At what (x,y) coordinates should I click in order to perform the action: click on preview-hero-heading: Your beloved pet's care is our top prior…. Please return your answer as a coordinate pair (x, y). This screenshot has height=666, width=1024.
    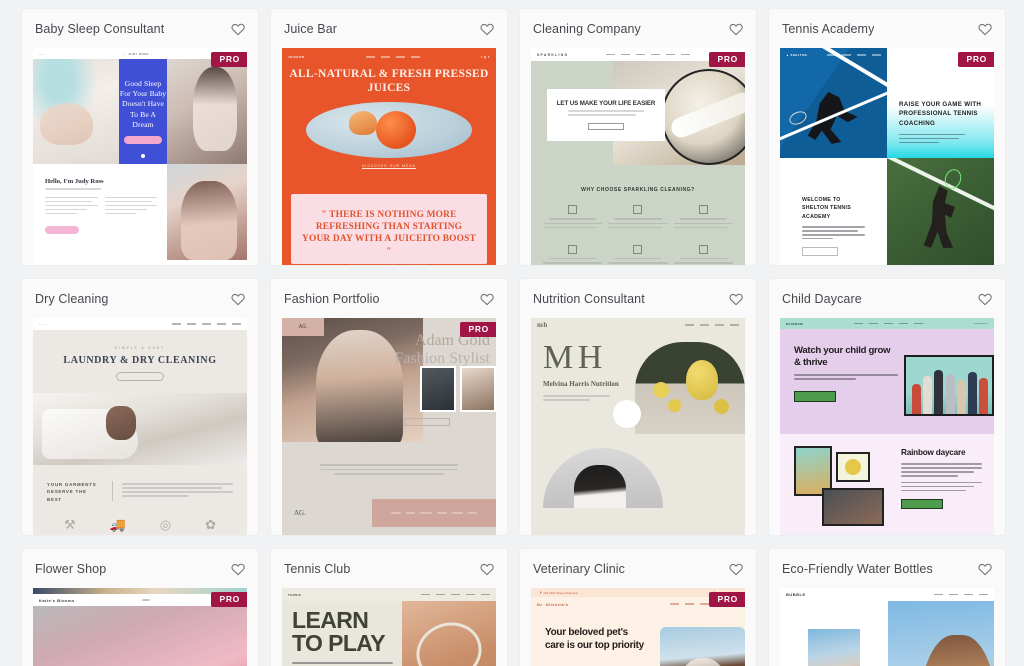
    Looking at the image, I should click on (594, 639).